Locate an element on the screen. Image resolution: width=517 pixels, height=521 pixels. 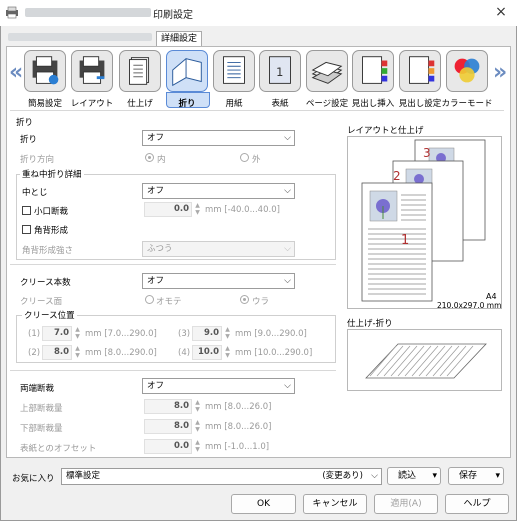
fold-select-value: オフ is located at coordinates (156, 138).